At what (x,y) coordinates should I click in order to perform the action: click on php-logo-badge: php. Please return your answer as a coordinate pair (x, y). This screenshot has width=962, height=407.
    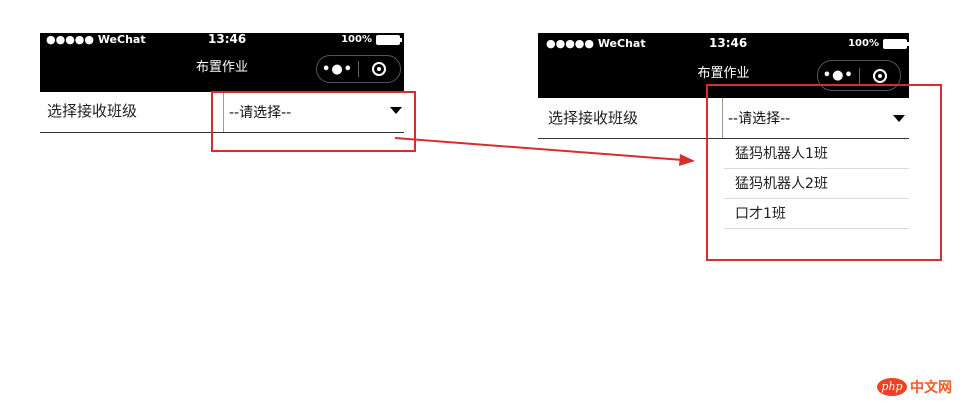
    Looking at the image, I should click on (892, 387).